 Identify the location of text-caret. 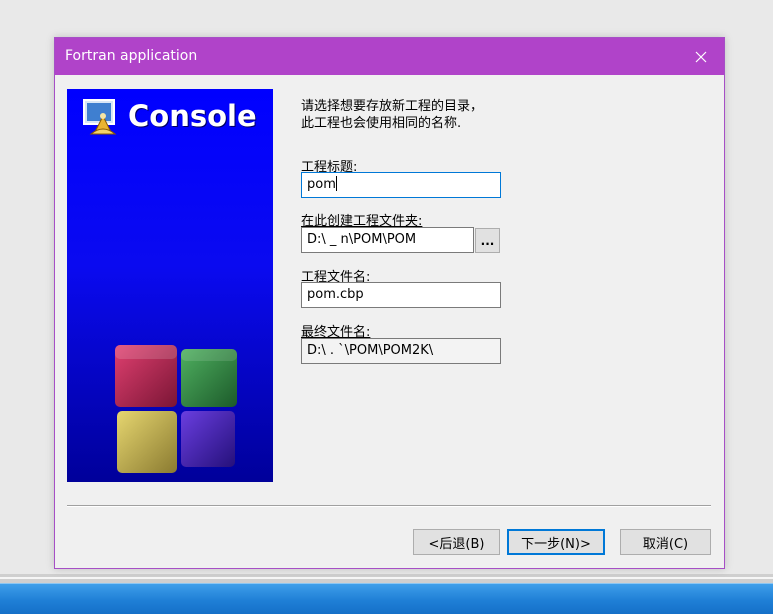
(336, 183).